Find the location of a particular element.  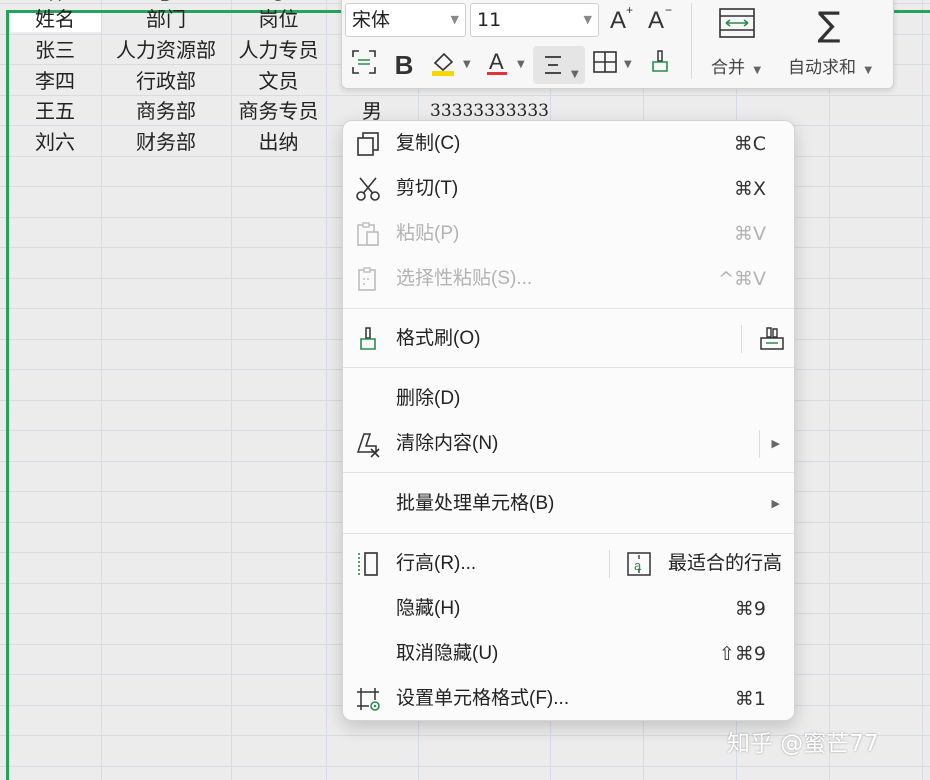

svg-text: a is located at coordinates (638, 565).